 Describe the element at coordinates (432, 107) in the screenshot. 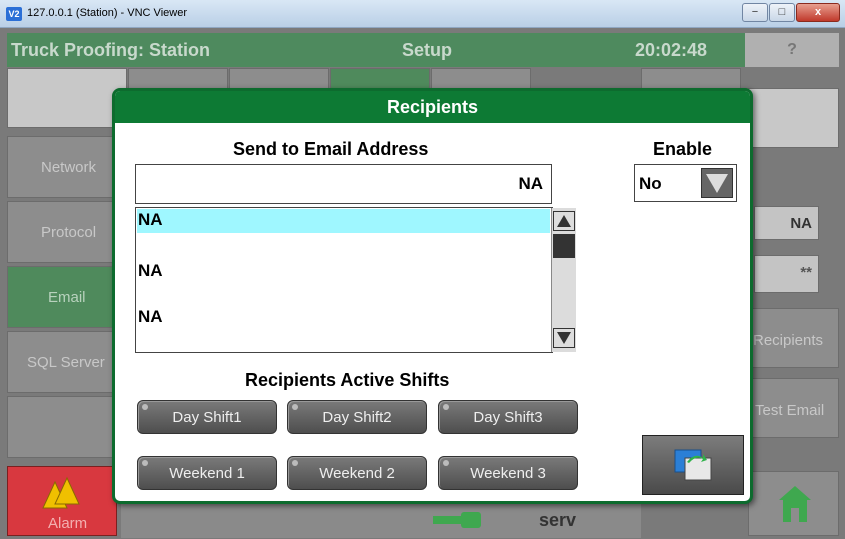

I see `dialog-title: Recipients` at that location.